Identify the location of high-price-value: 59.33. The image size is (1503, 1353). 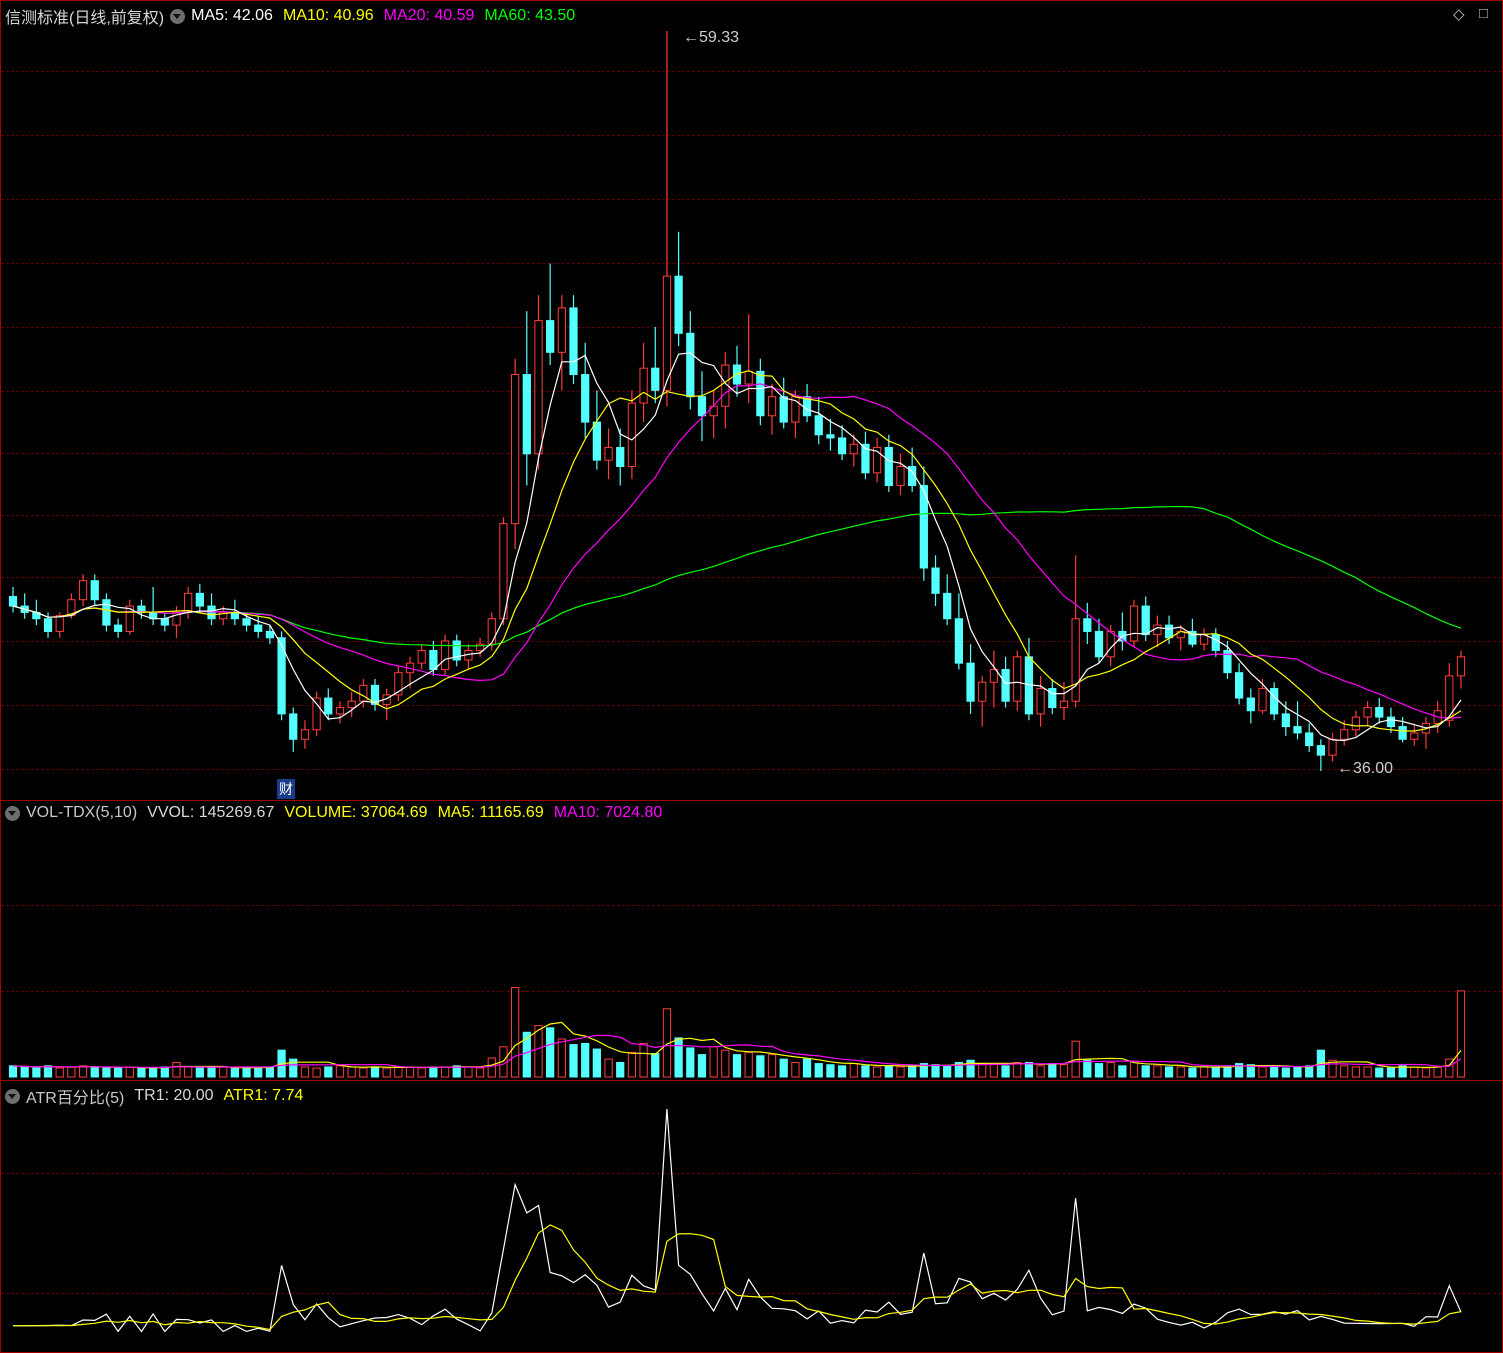
(719, 37).